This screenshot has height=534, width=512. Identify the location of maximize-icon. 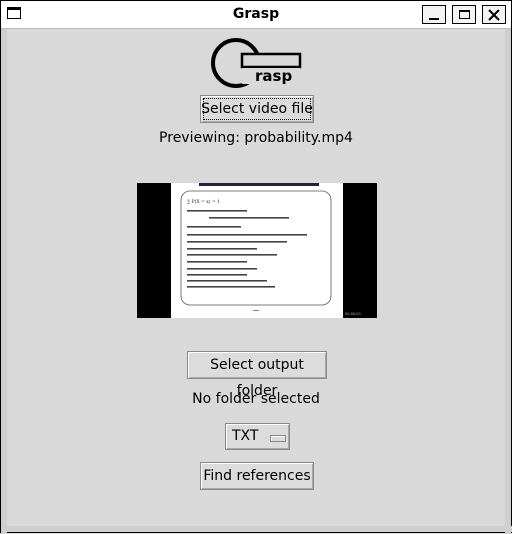
(464, 14).